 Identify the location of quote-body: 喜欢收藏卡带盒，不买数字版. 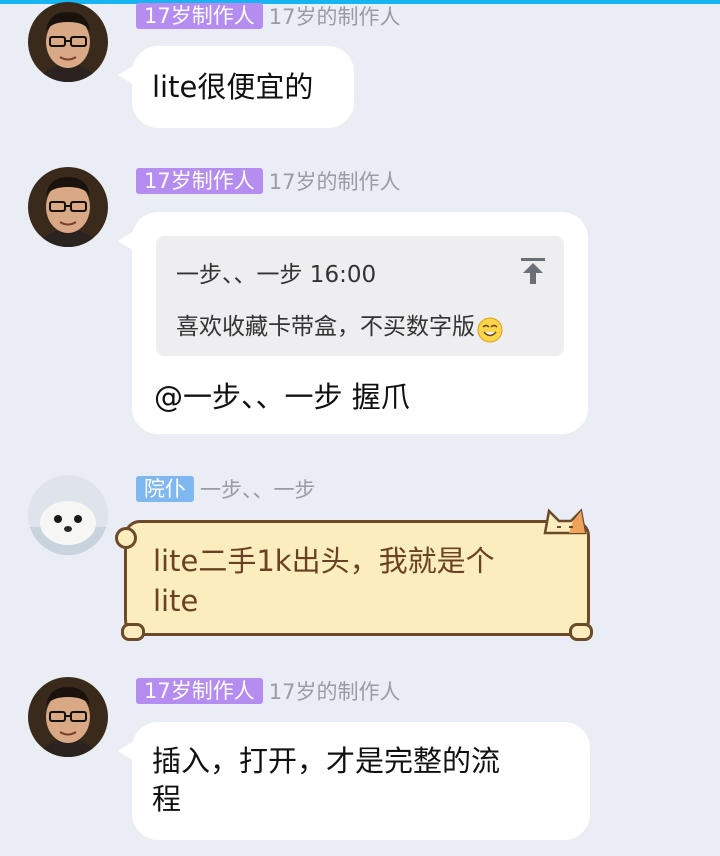
(325, 327).